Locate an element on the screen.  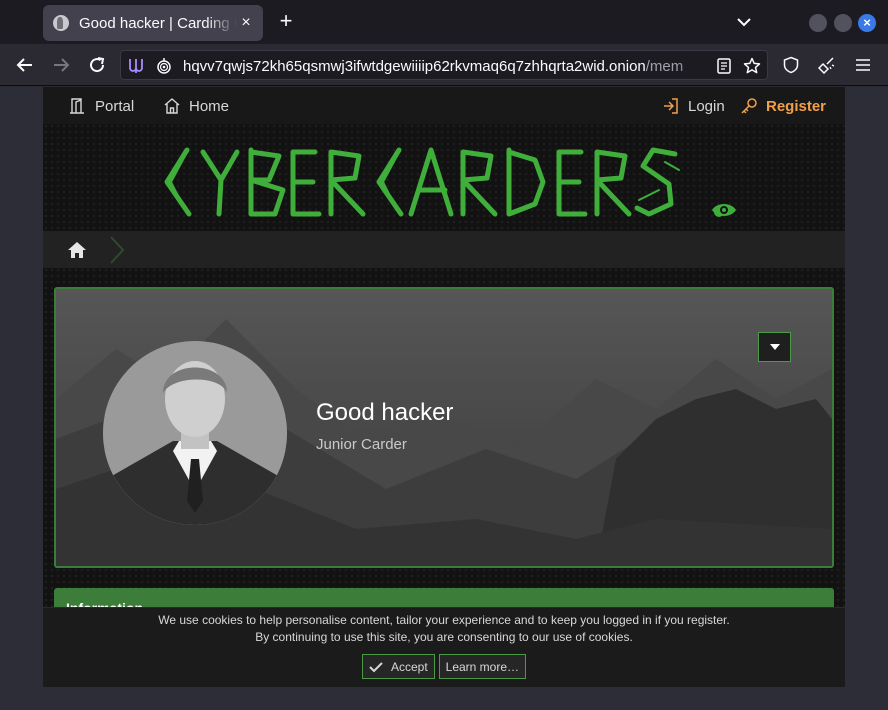
nav-home: Home is located at coordinates (196, 106).